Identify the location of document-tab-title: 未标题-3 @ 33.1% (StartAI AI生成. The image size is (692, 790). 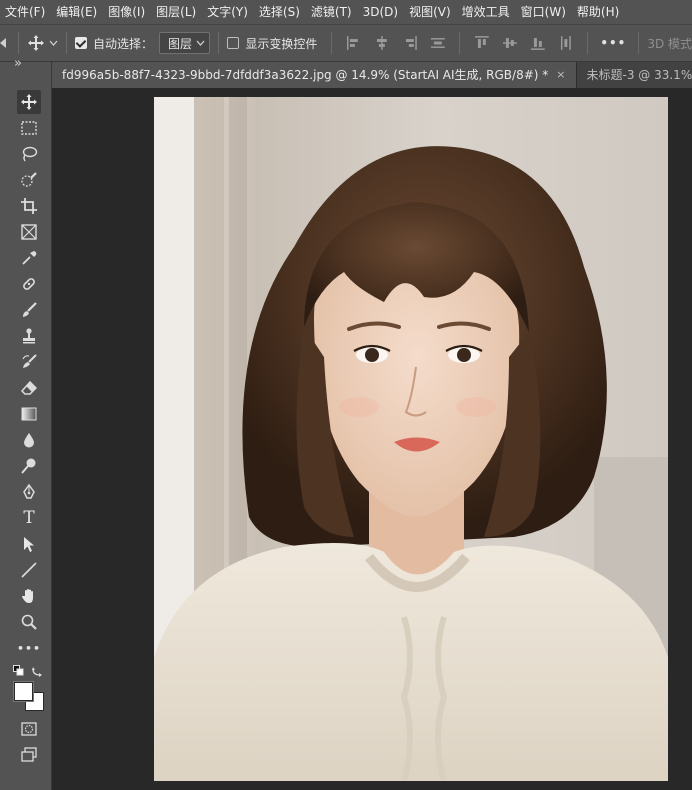
(639, 75).